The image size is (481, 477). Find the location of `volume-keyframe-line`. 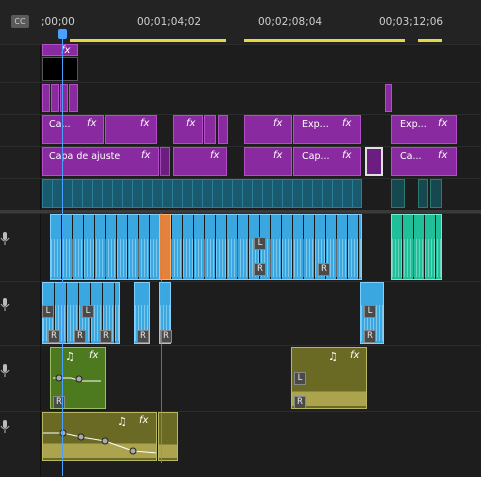

volume-keyframe-line is located at coordinates (100, 437).